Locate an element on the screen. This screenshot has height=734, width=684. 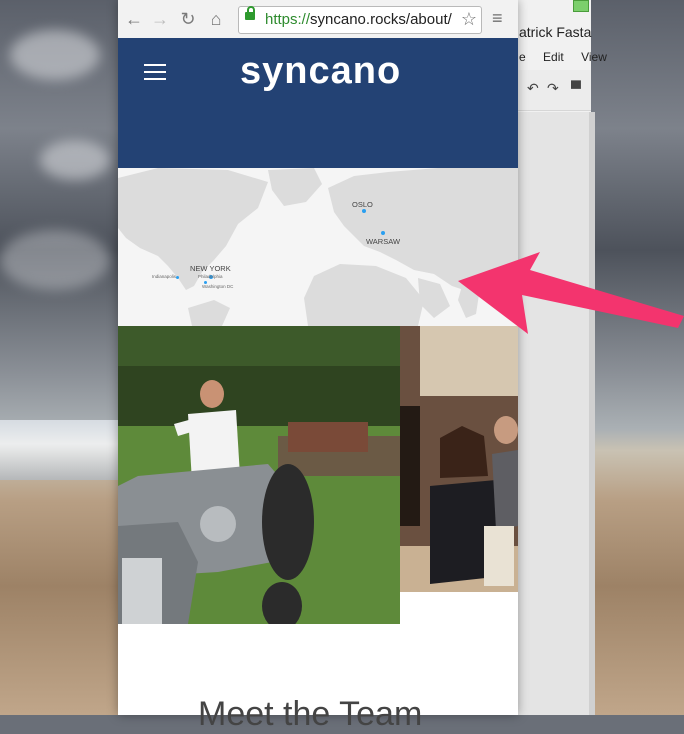
wallpaper-sea is located at coordinates (65, 450).